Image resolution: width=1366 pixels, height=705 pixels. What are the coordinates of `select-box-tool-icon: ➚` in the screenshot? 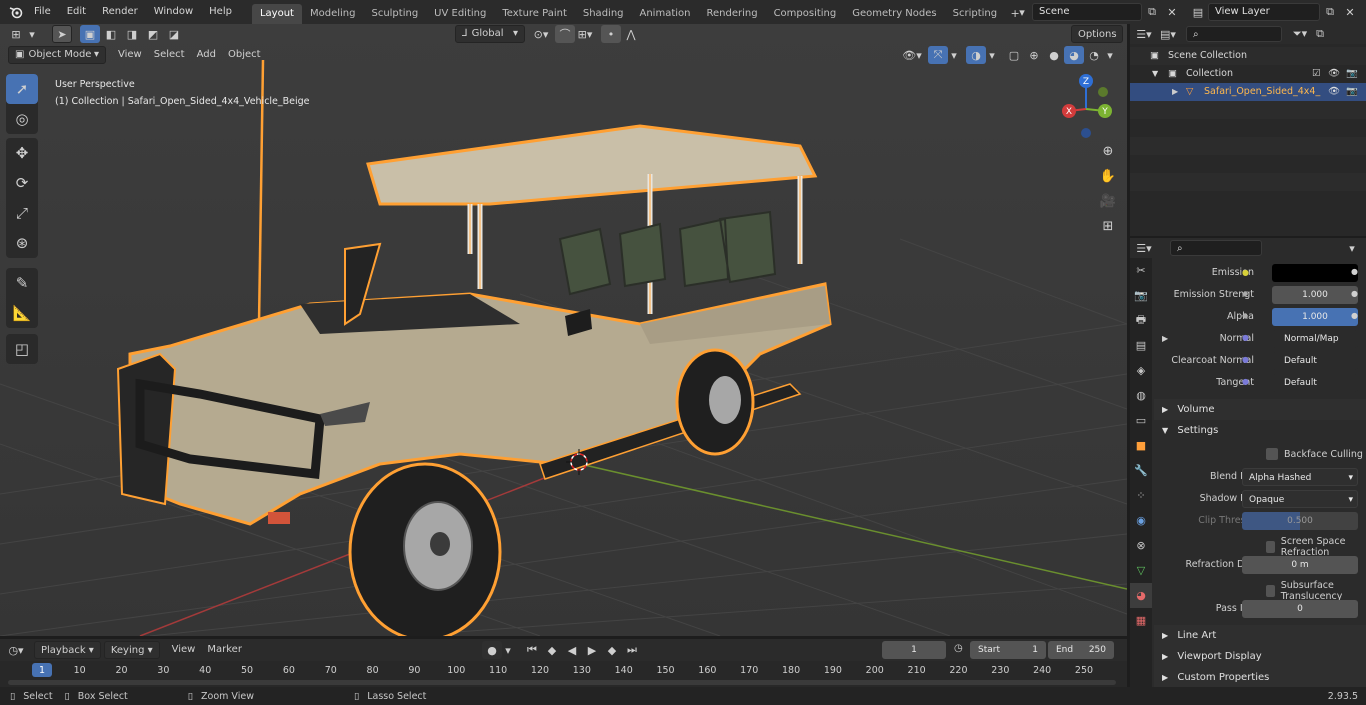 It's located at (22, 89).